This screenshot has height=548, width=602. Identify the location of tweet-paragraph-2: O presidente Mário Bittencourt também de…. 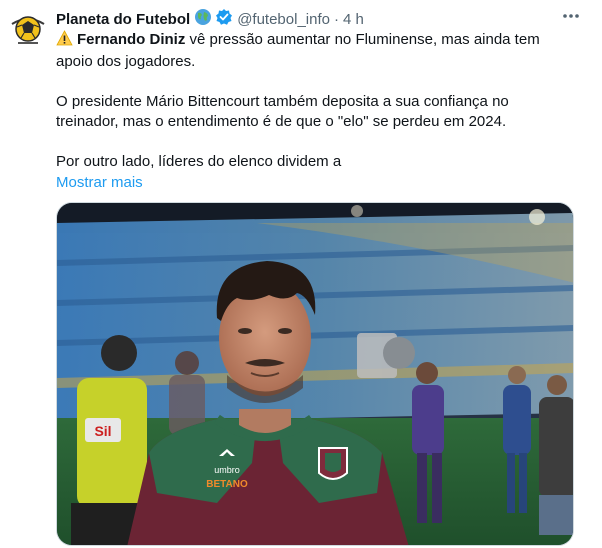
(282, 111).